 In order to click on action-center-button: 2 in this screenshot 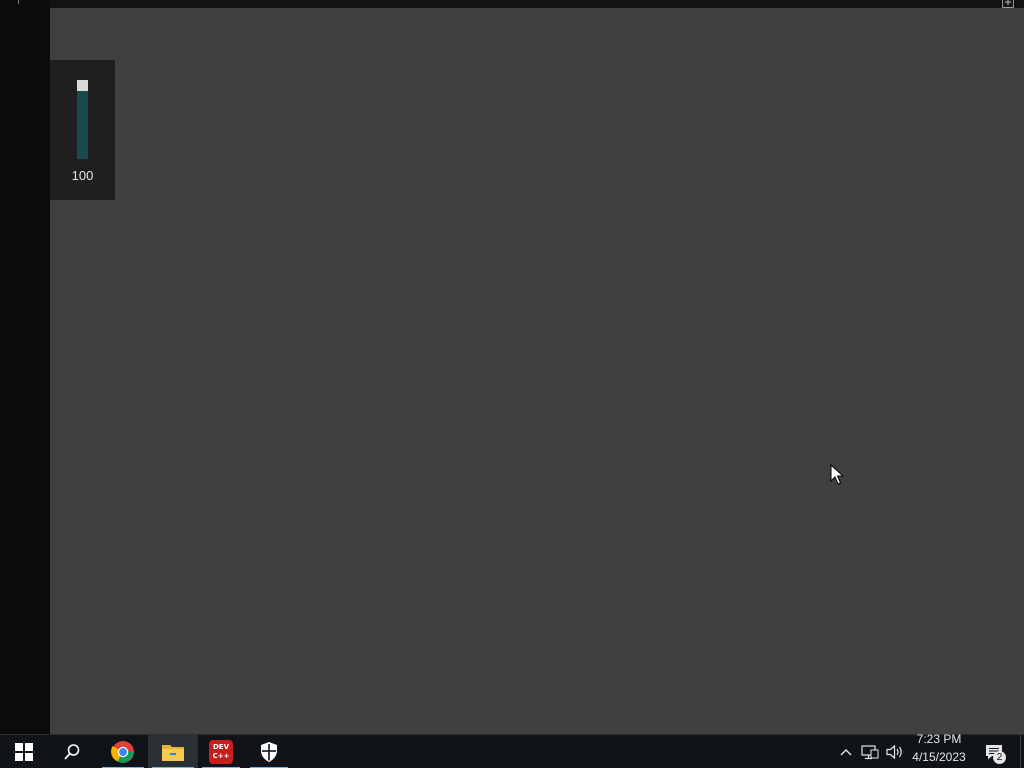, I will do `click(994, 751)`.